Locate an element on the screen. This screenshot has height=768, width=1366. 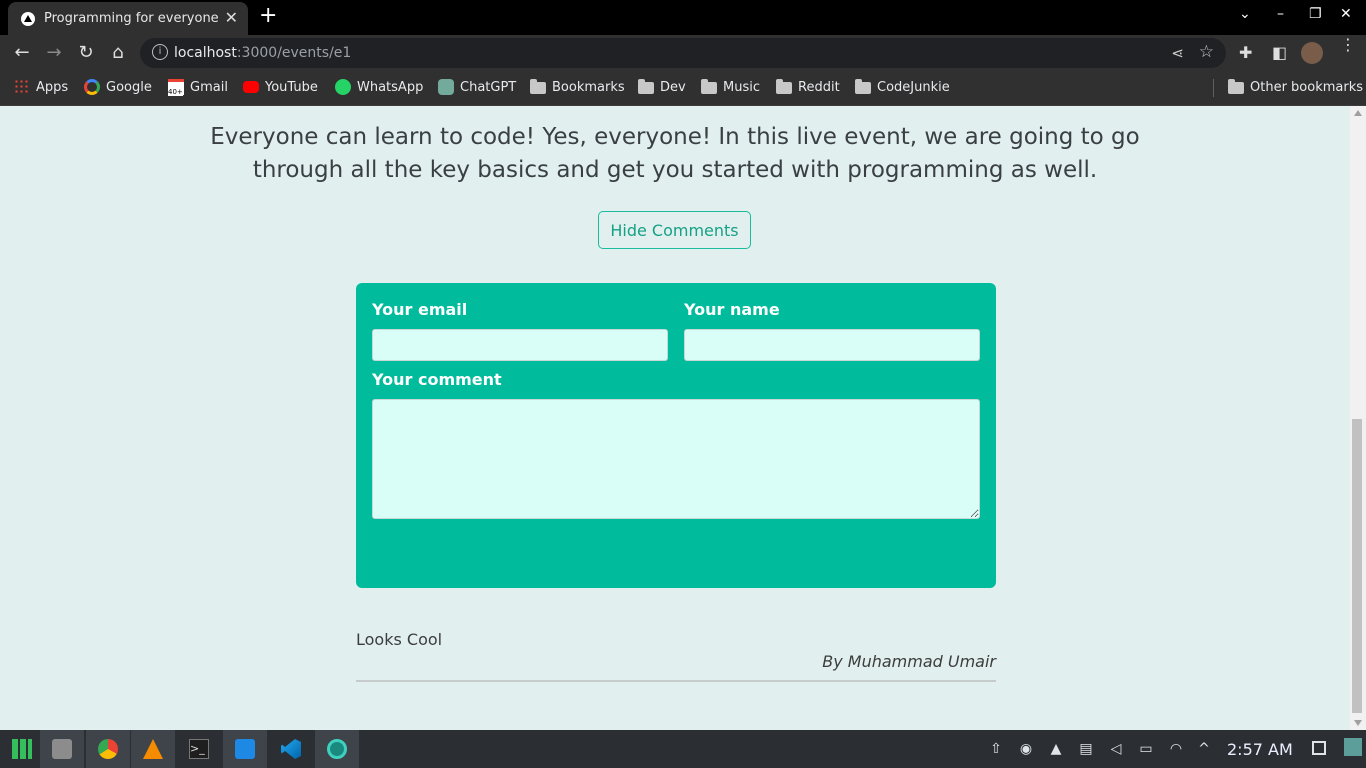
bookmark-label: Apps is located at coordinates (52, 87).